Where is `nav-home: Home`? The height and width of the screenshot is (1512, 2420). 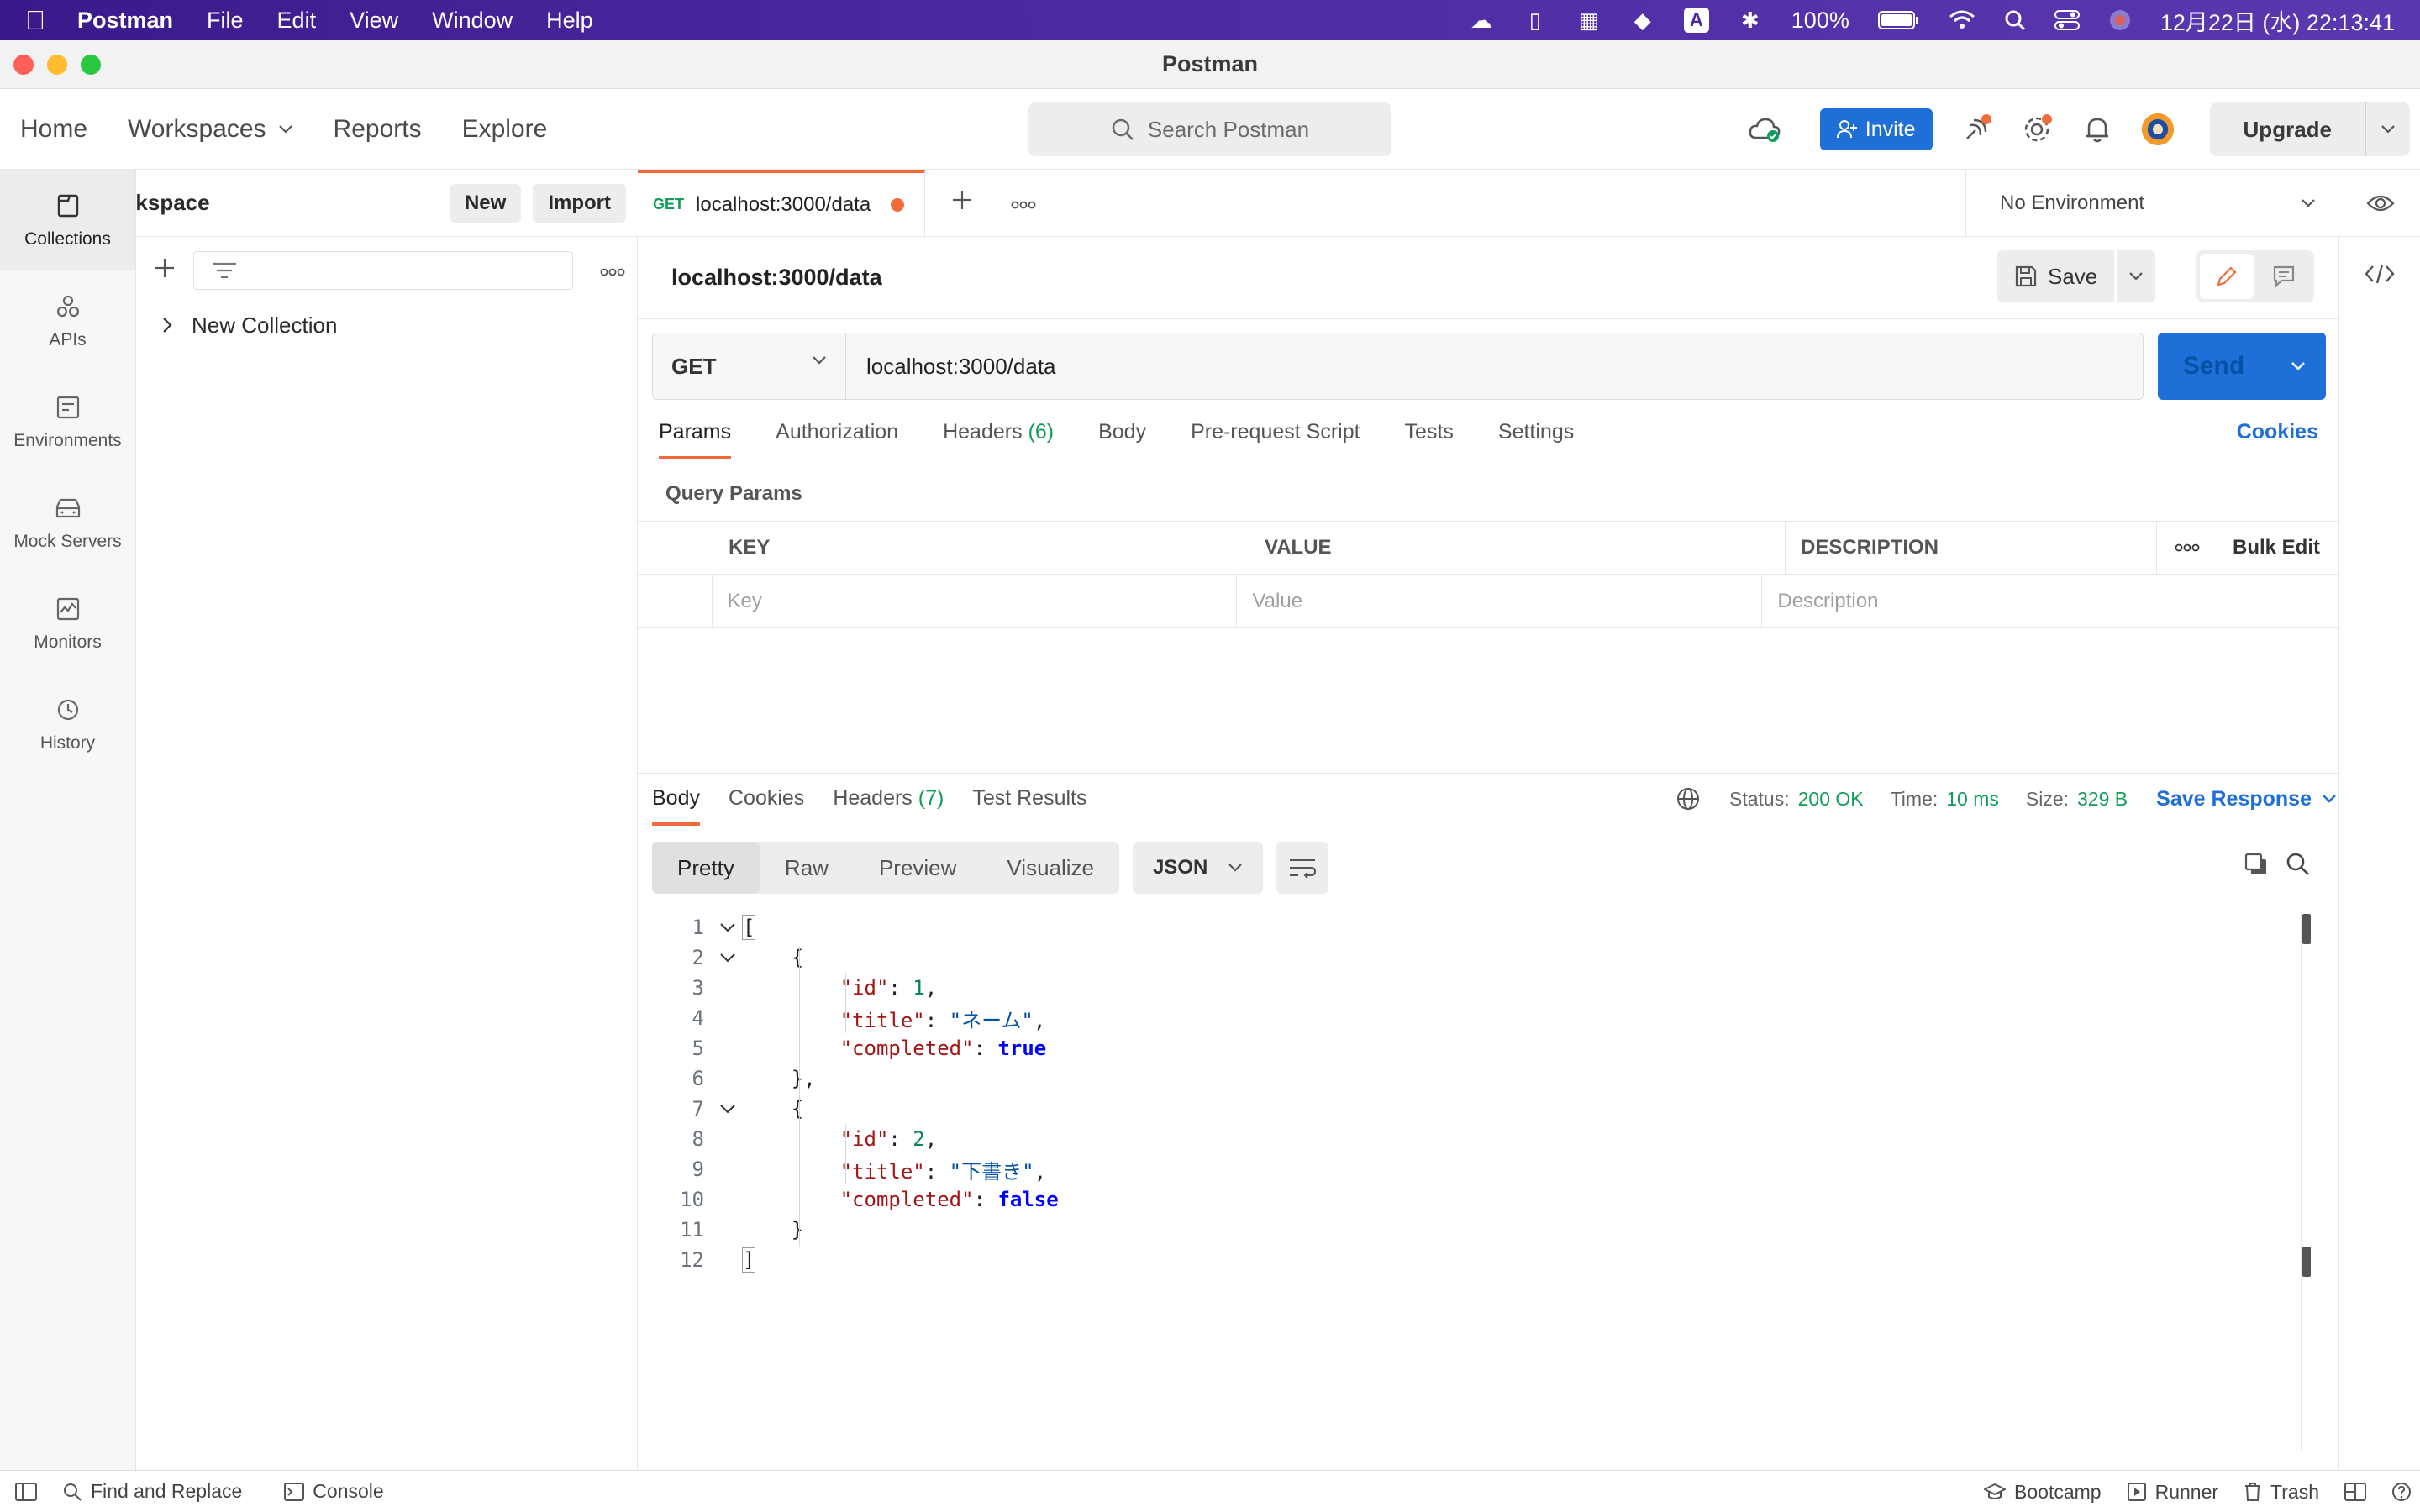
nav-home: Home is located at coordinates (53, 129).